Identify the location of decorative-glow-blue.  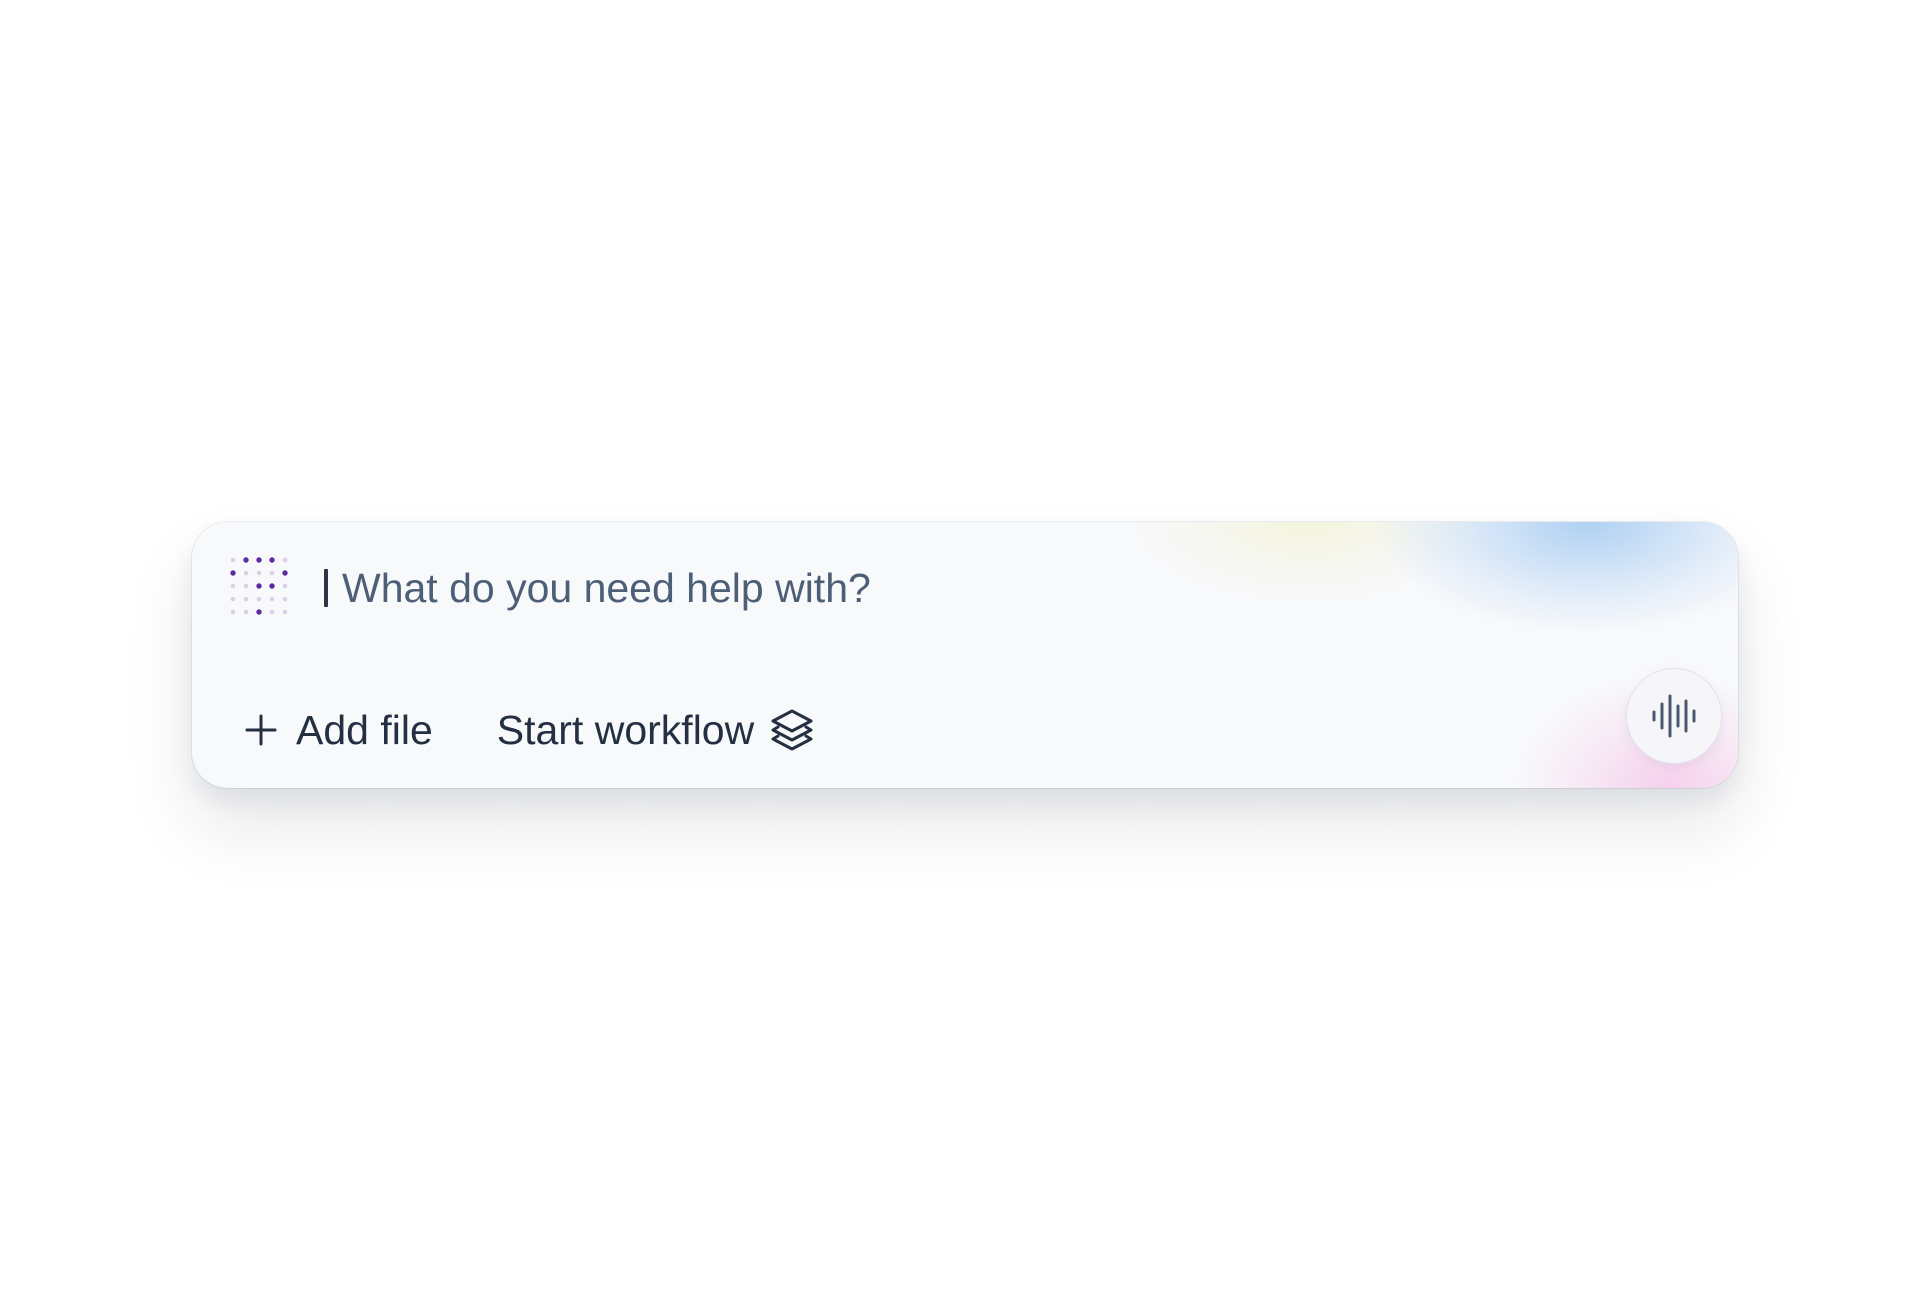
(1558, 577).